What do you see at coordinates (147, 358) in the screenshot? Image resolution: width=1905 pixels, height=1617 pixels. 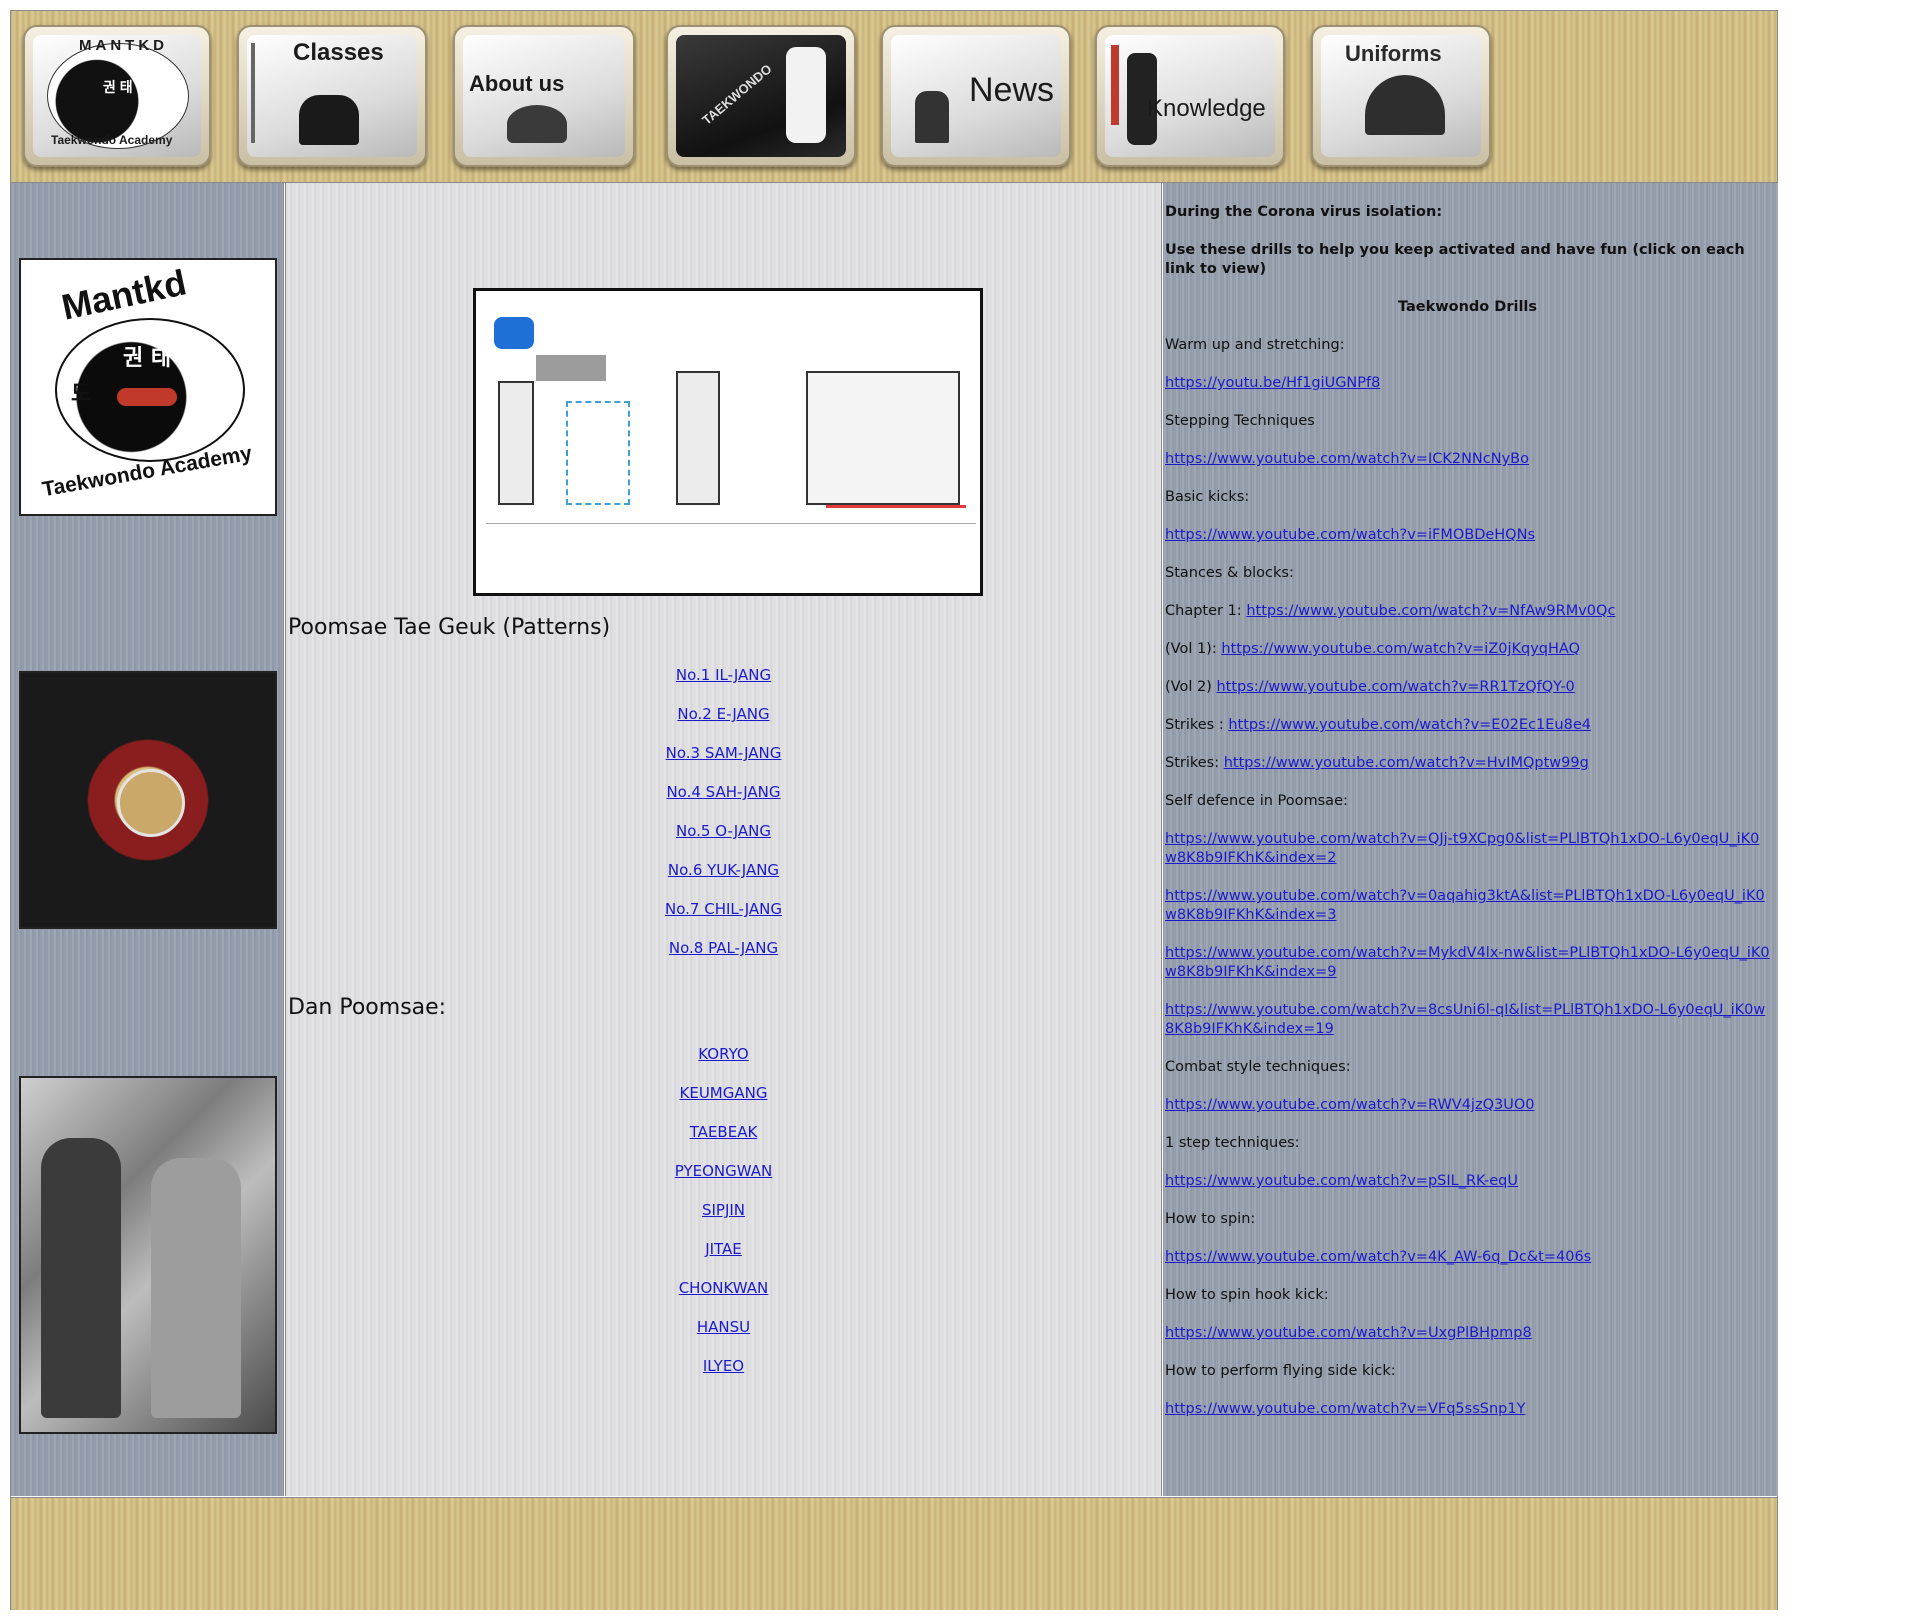 I see `logo-hangul-1: 권 태` at bounding box center [147, 358].